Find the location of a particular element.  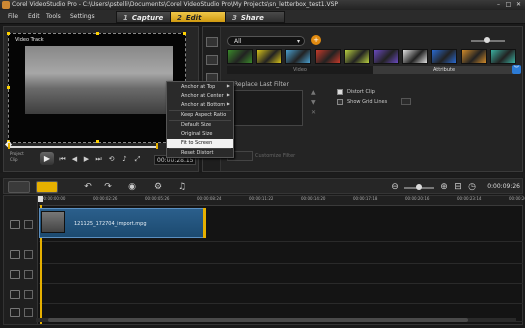

overlay-track is located at coordinates (281, 253).